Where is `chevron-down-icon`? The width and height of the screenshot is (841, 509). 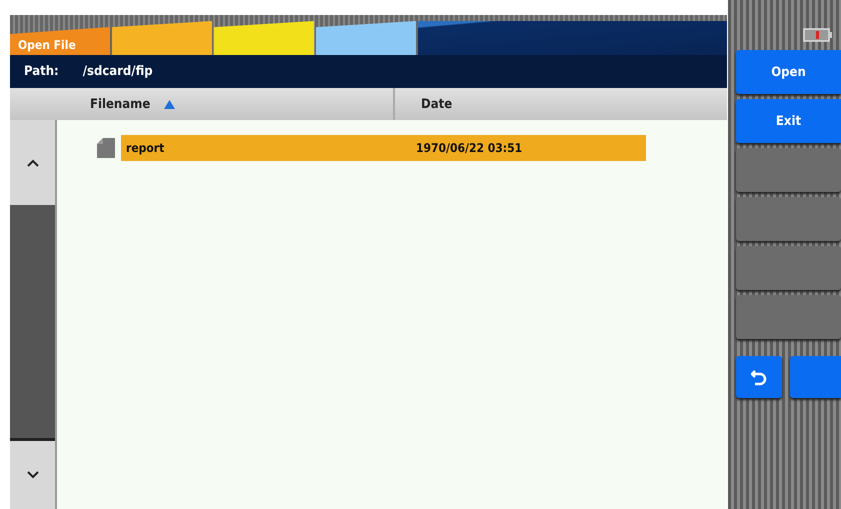
chevron-down-icon is located at coordinates (32, 475).